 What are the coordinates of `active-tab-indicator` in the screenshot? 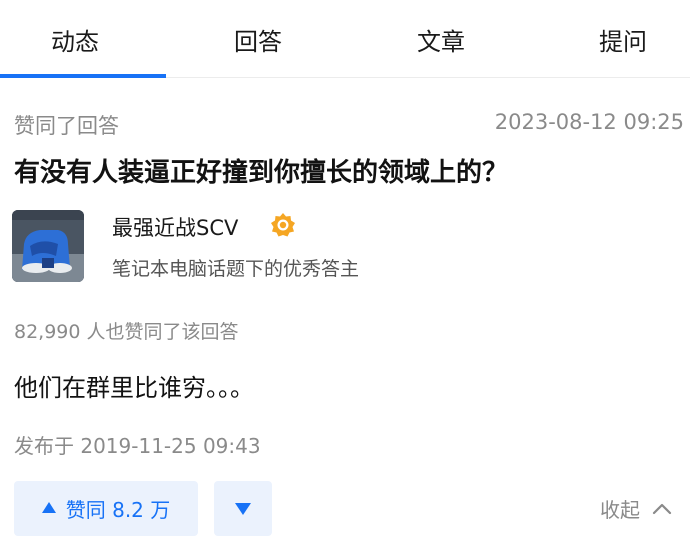 It's located at (83, 76).